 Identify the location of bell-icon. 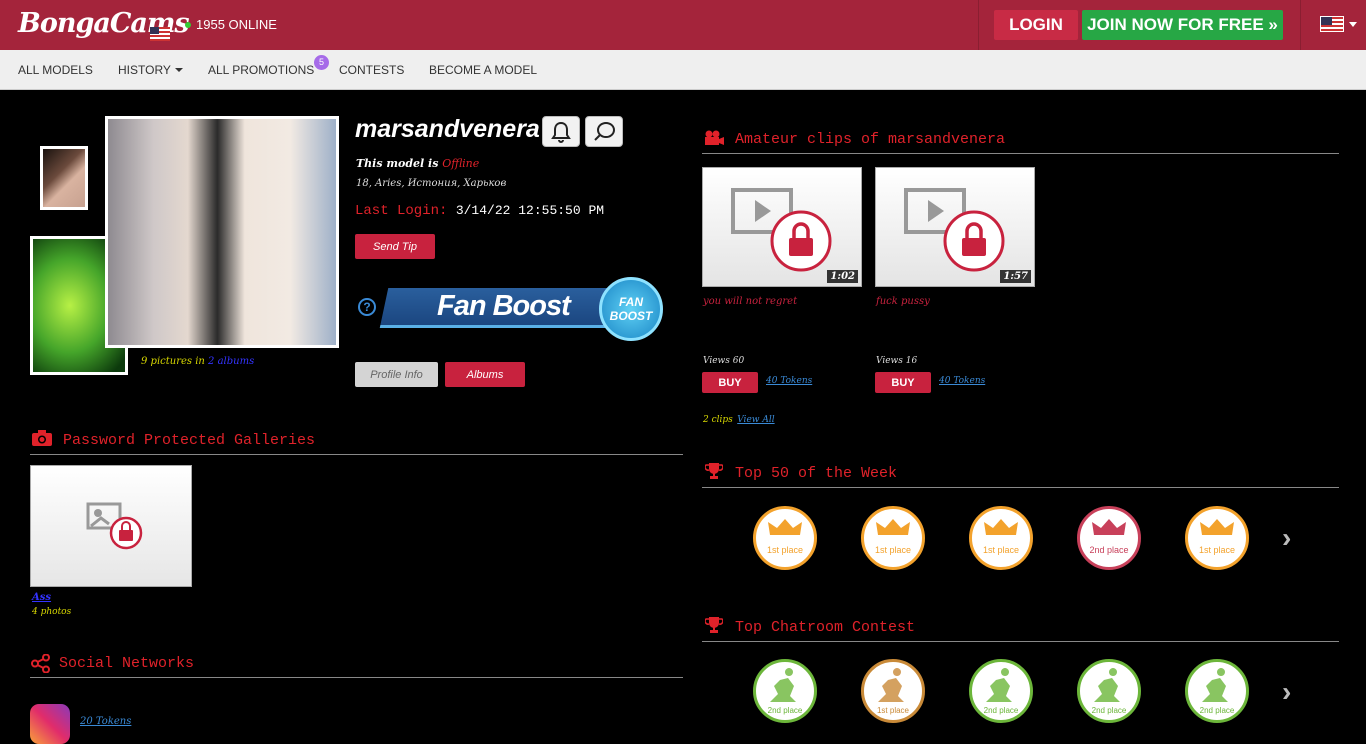
(561, 132).